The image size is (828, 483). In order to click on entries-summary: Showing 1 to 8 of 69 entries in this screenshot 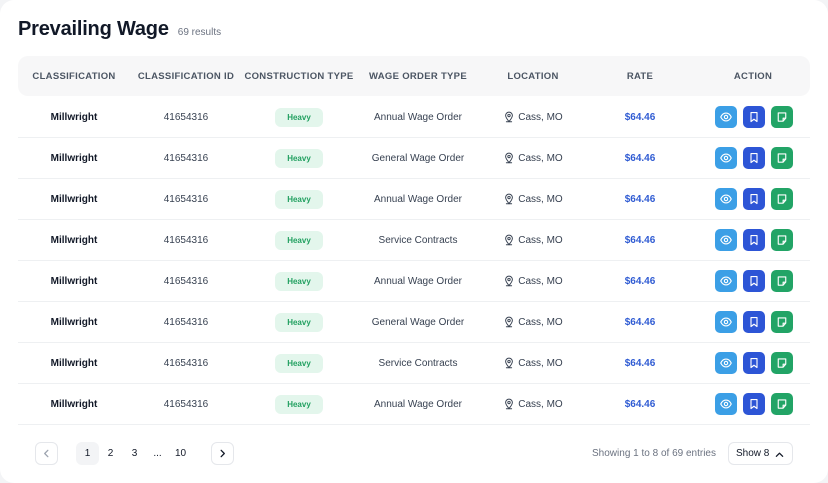, I will do `click(654, 453)`.